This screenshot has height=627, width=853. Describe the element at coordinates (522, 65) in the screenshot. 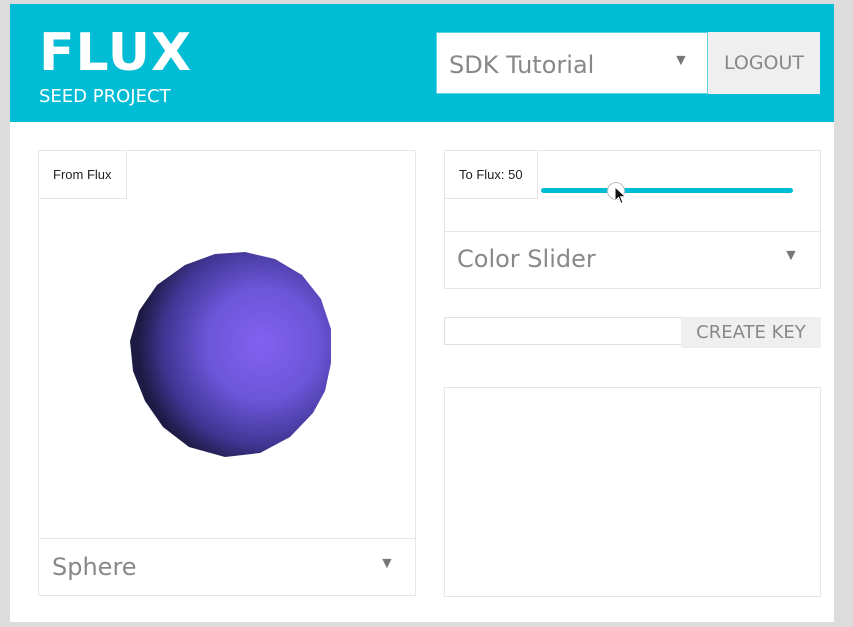

I see `project-select-value: SDK Tutorial` at that location.